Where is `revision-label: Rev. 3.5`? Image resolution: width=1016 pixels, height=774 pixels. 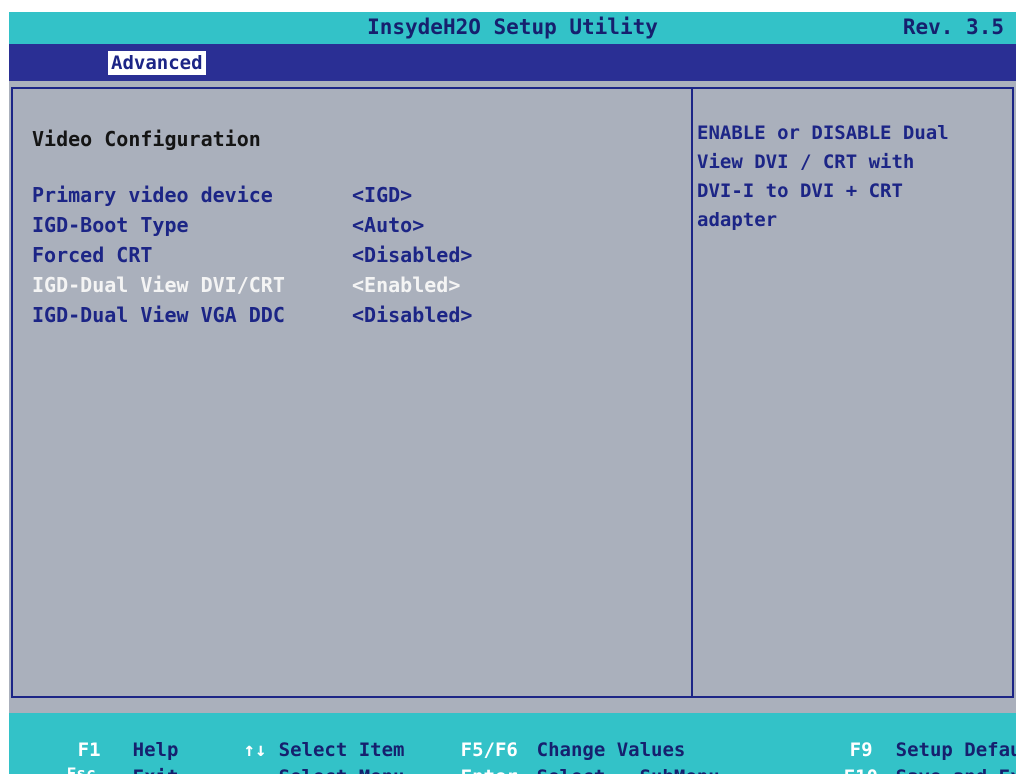 revision-label: Rev. 3.5 is located at coordinates (953, 27).